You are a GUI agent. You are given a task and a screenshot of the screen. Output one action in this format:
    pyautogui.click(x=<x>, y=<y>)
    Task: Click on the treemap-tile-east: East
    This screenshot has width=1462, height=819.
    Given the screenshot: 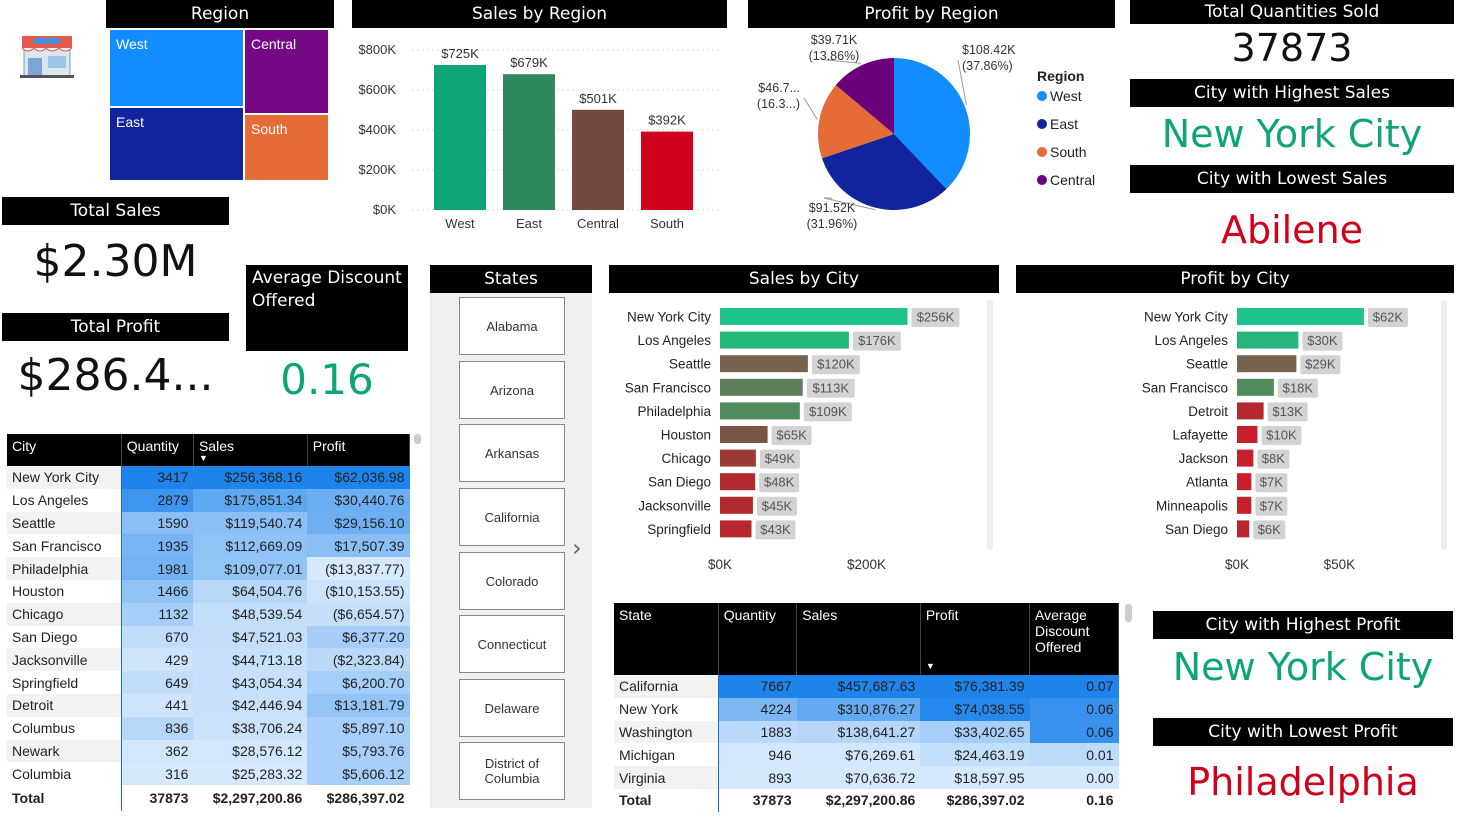 What is the action you would take?
    pyautogui.click(x=176, y=144)
    